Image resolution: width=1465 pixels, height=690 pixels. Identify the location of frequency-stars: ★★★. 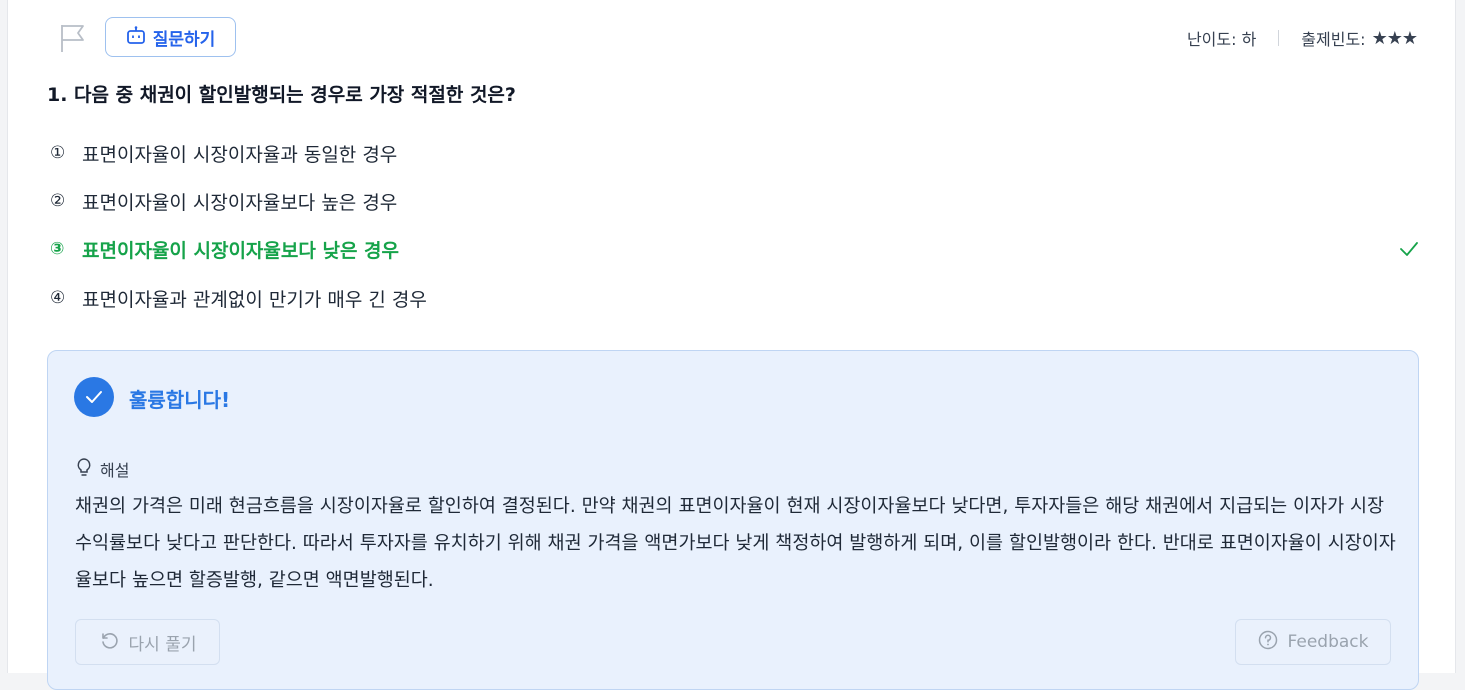
(1394, 38).